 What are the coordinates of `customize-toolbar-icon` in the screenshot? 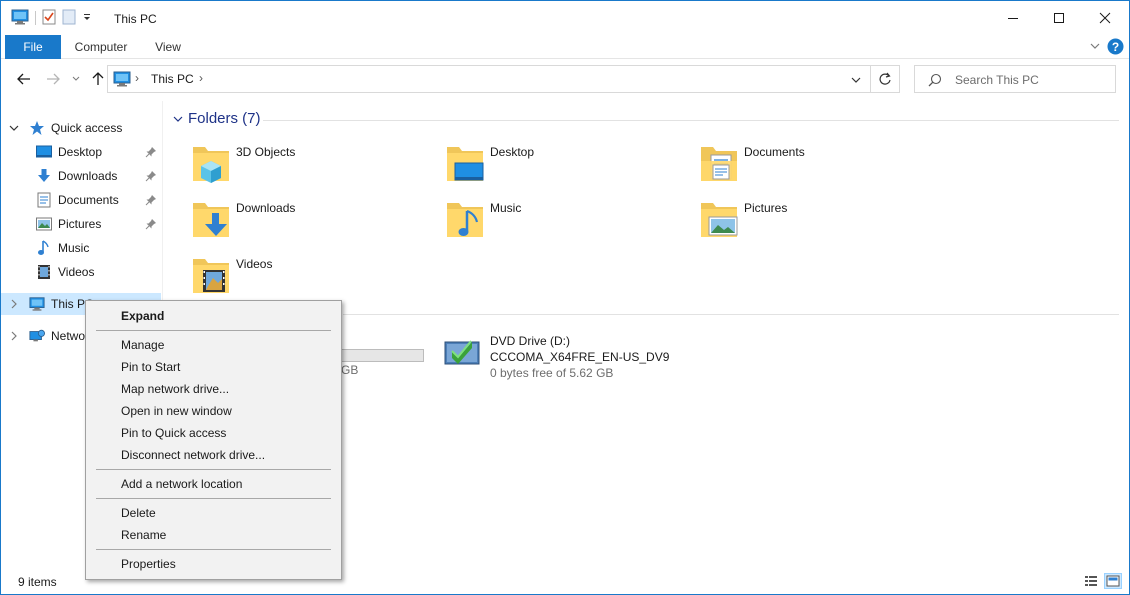 It's located at (87, 18).